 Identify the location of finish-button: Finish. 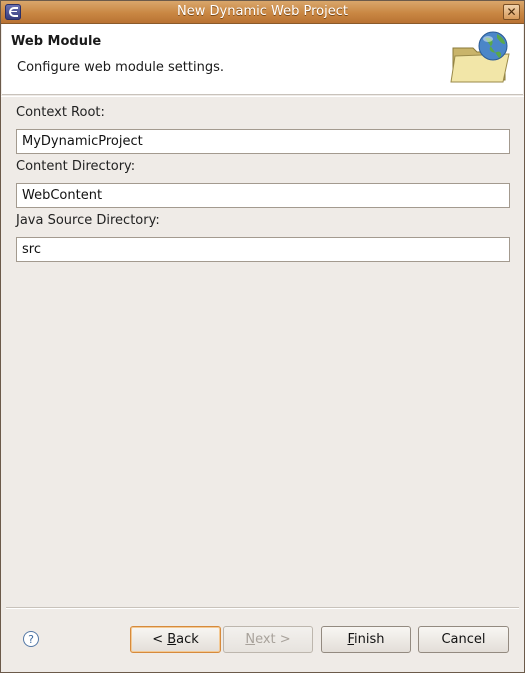
(366, 639).